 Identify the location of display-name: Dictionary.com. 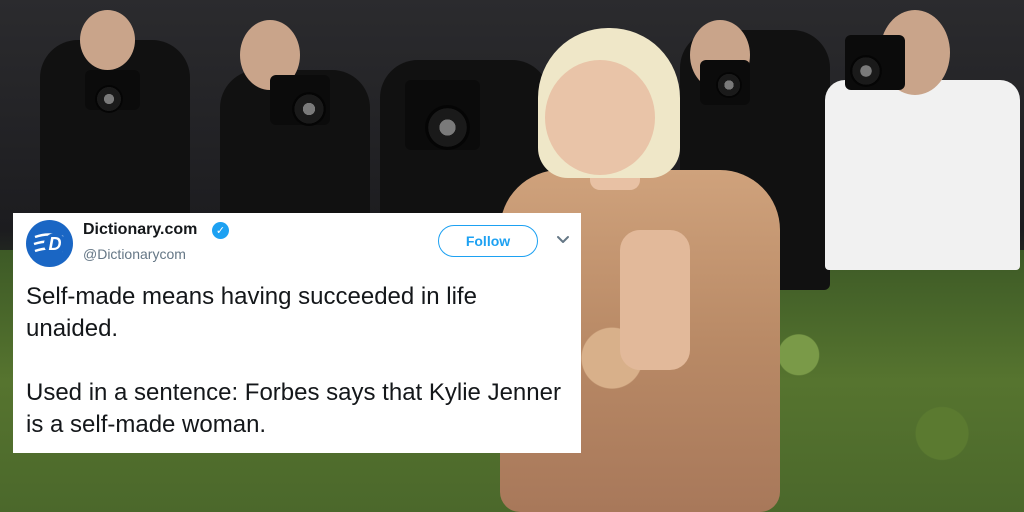
(140, 230).